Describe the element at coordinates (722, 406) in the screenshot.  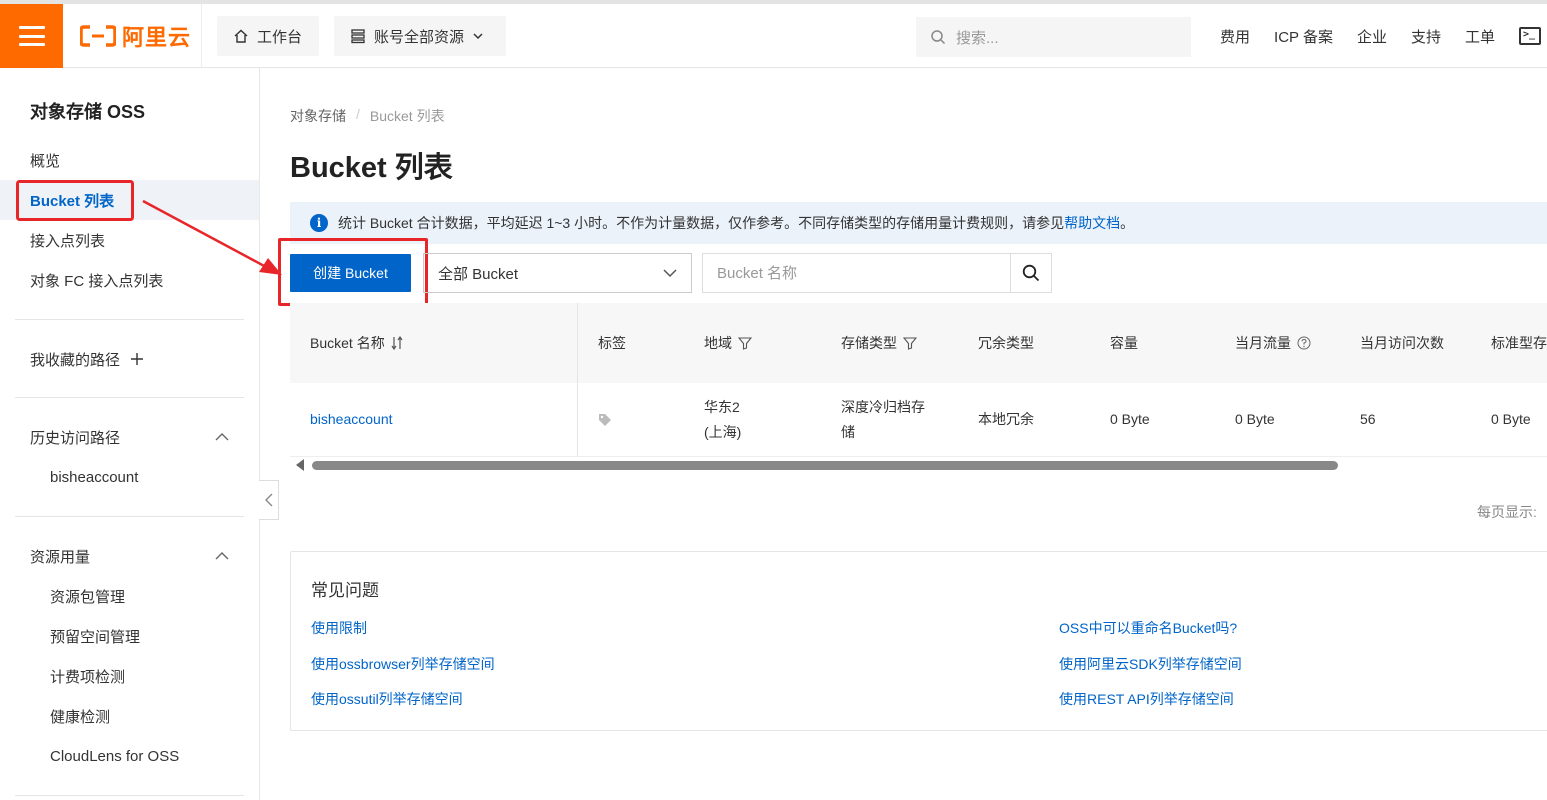
I see `region-line1: 华东2` at that location.